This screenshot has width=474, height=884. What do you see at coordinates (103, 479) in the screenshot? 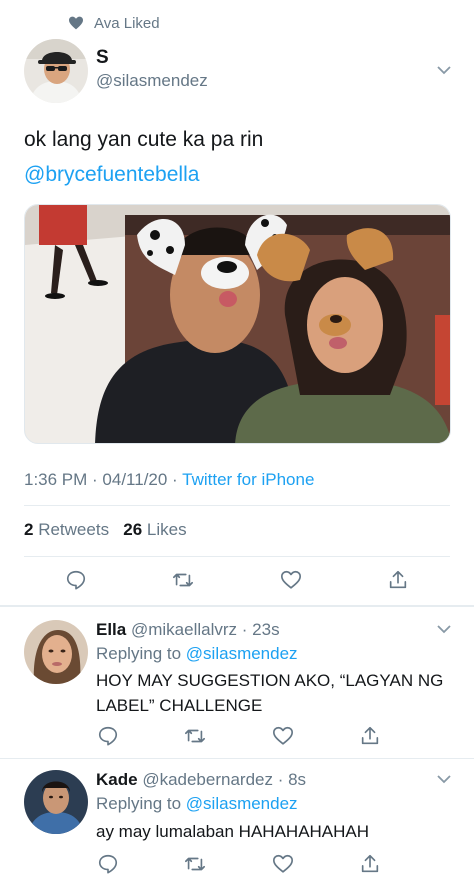
I see `tweet-timestamp: 1:36 PM · 04/11/20 ·` at bounding box center [103, 479].